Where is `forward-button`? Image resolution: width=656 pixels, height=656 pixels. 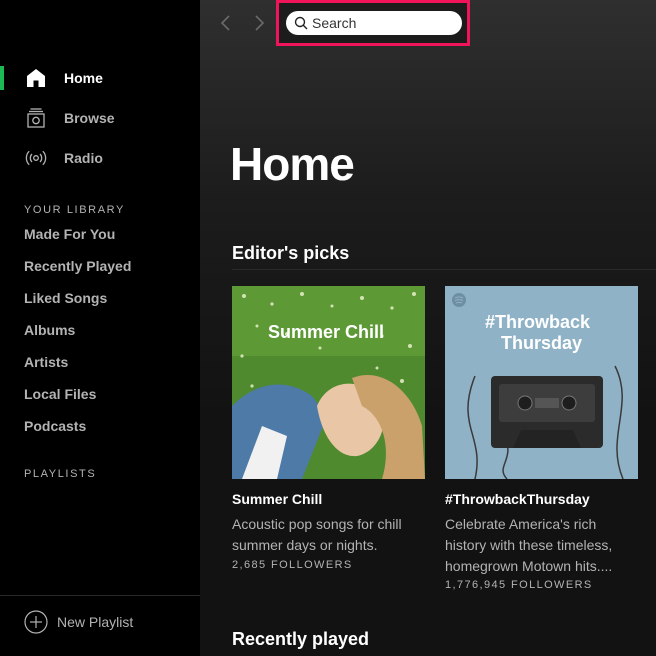 forward-button is located at coordinates (259, 23).